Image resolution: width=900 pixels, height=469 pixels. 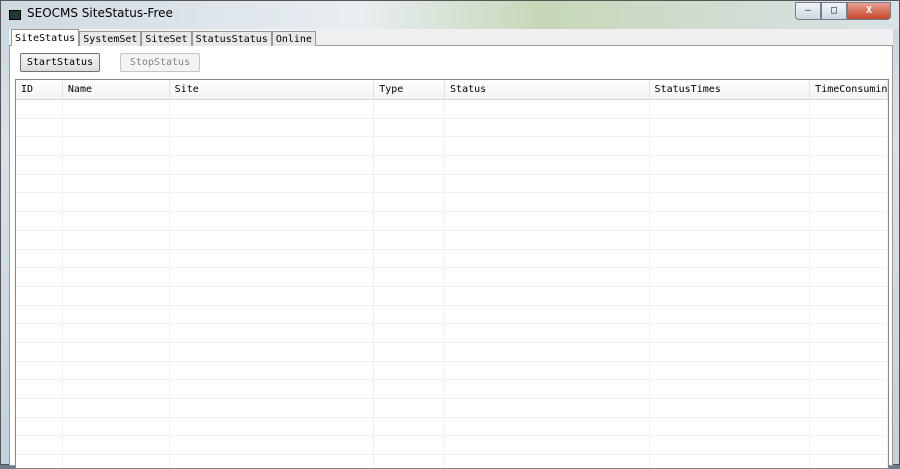 I want to click on tab-sitestatus: SiteStatus, so click(x=45, y=37).